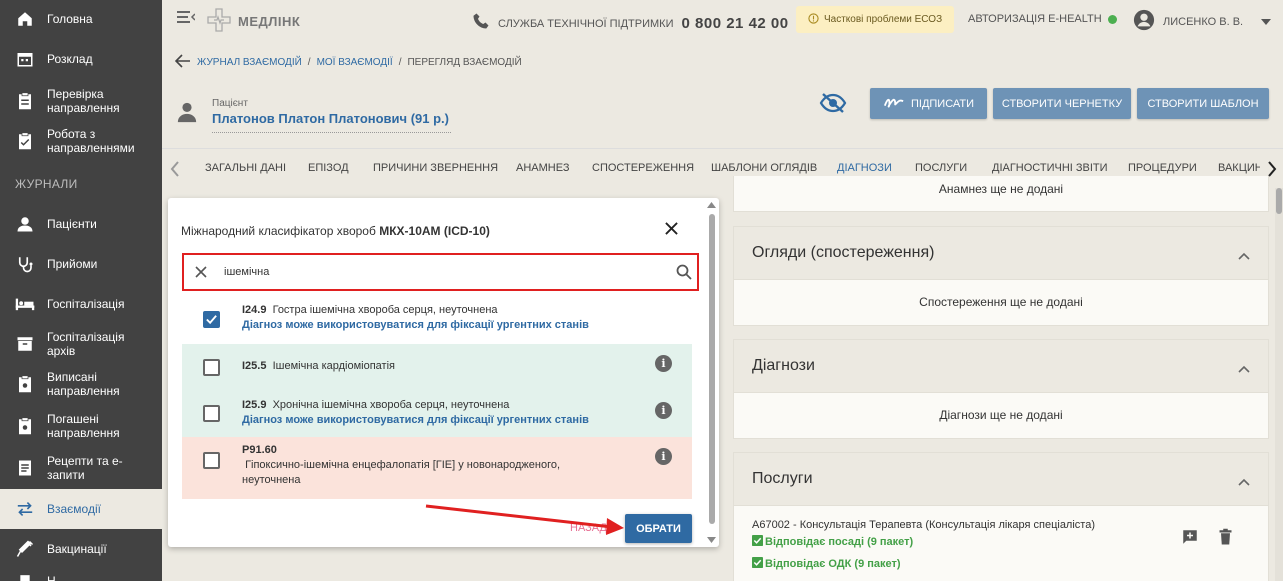 Image resolution: width=1283 pixels, height=581 pixels. What do you see at coordinates (813, 19) in the screenshot?
I see `warning-icon` at bounding box center [813, 19].